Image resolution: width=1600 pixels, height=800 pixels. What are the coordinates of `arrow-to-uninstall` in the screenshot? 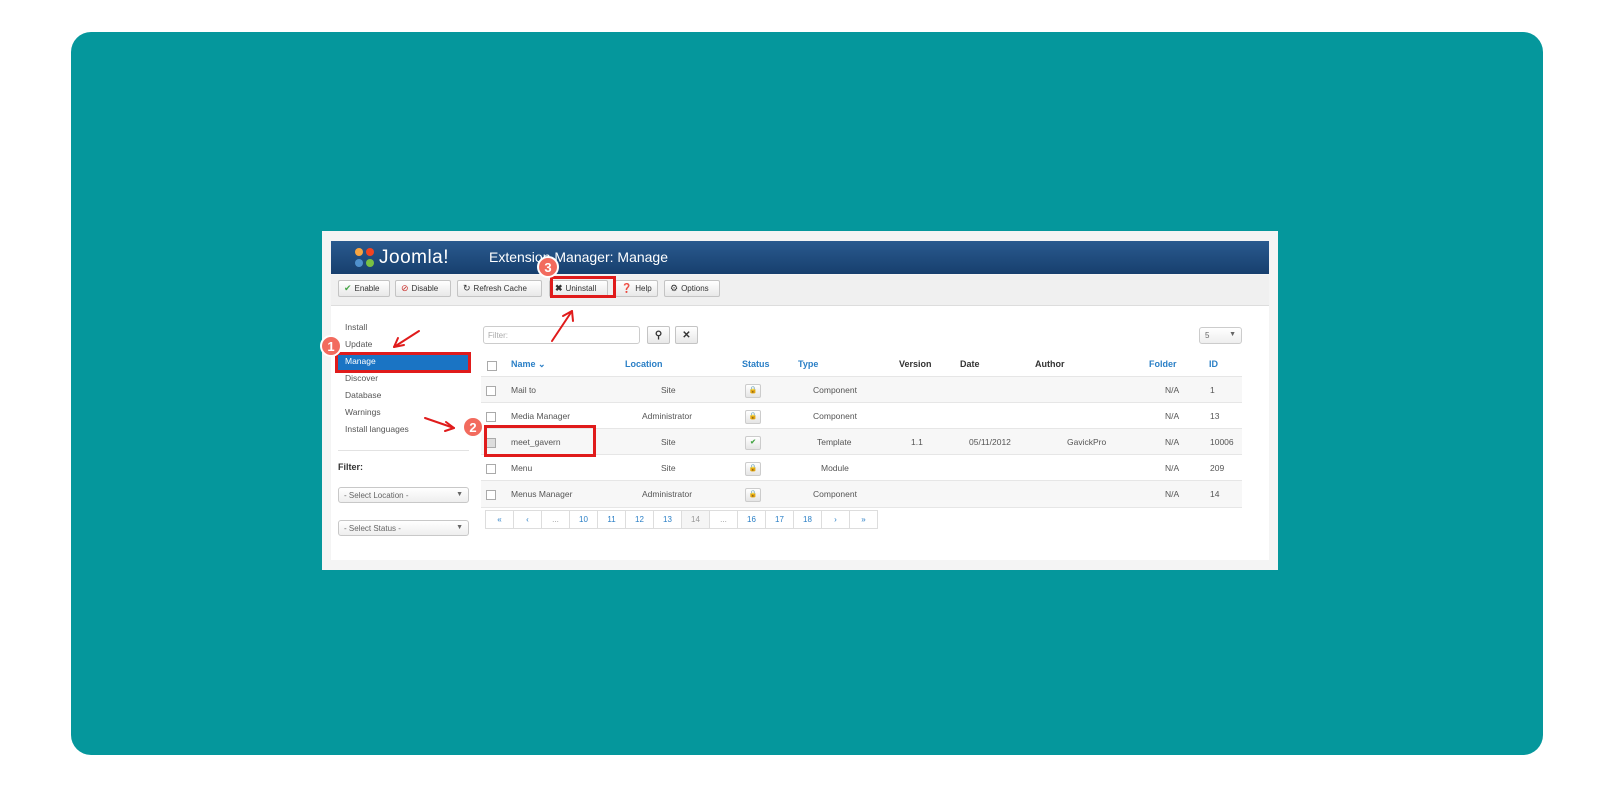 It's located at (562, 326).